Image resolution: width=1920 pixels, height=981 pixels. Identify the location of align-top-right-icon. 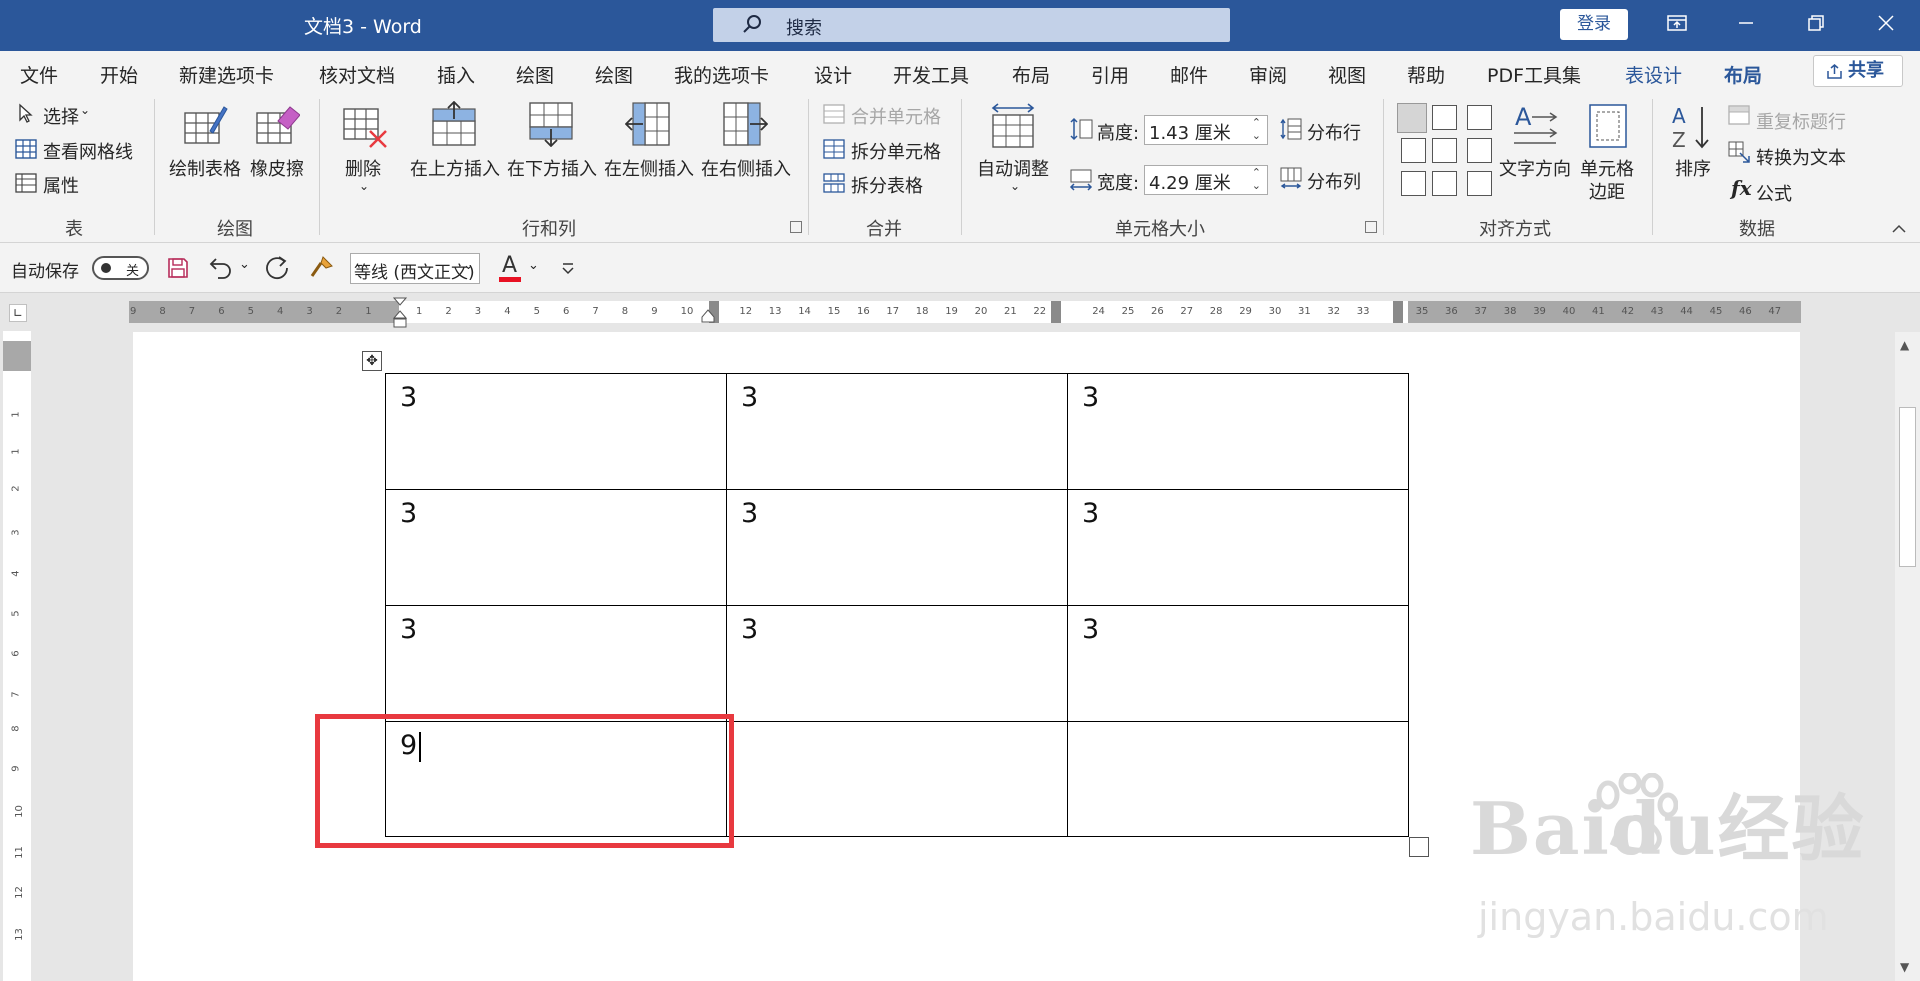
(1479, 117).